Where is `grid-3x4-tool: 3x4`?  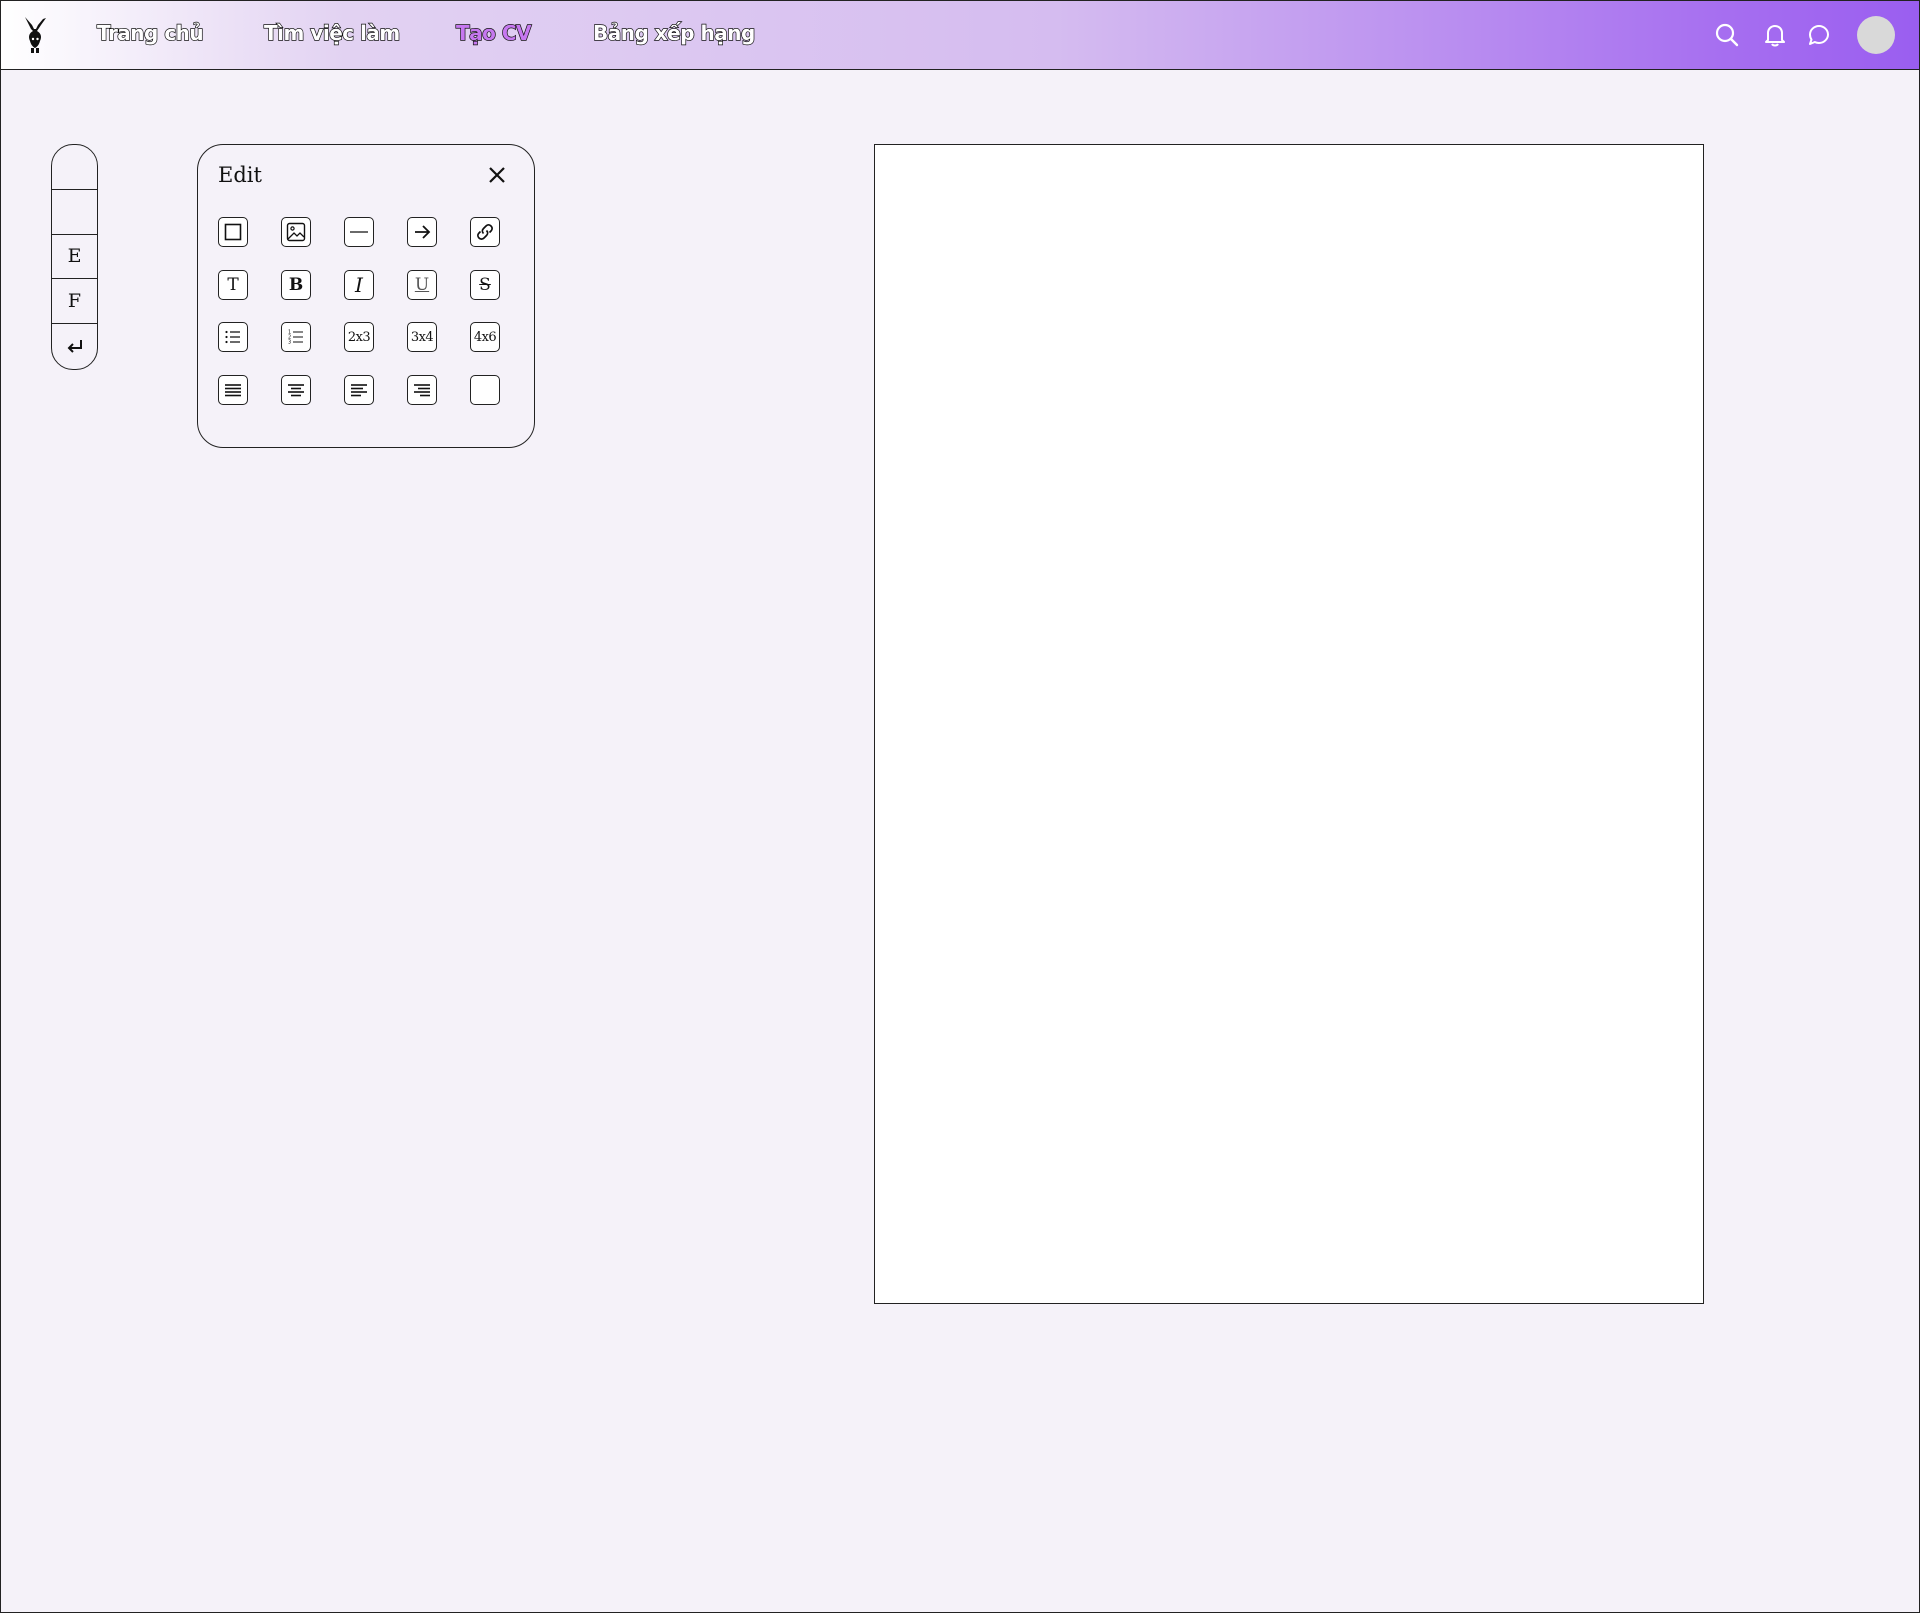 grid-3x4-tool: 3x4 is located at coordinates (422, 337).